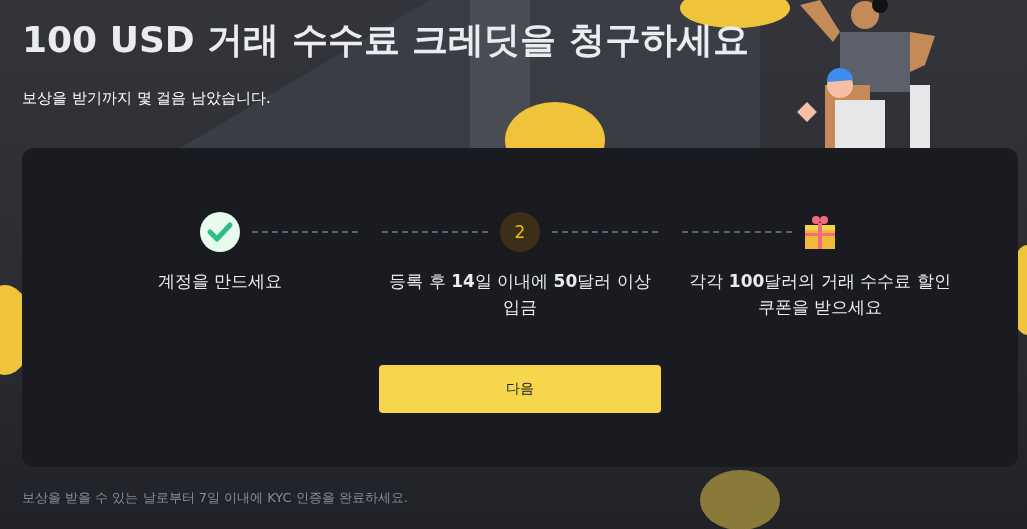 Image resolution: width=1027 pixels, height=529 pixels. Describe the element at coordinates (220, 232) in the screenshot. I see `checkmark-icon` at that location.